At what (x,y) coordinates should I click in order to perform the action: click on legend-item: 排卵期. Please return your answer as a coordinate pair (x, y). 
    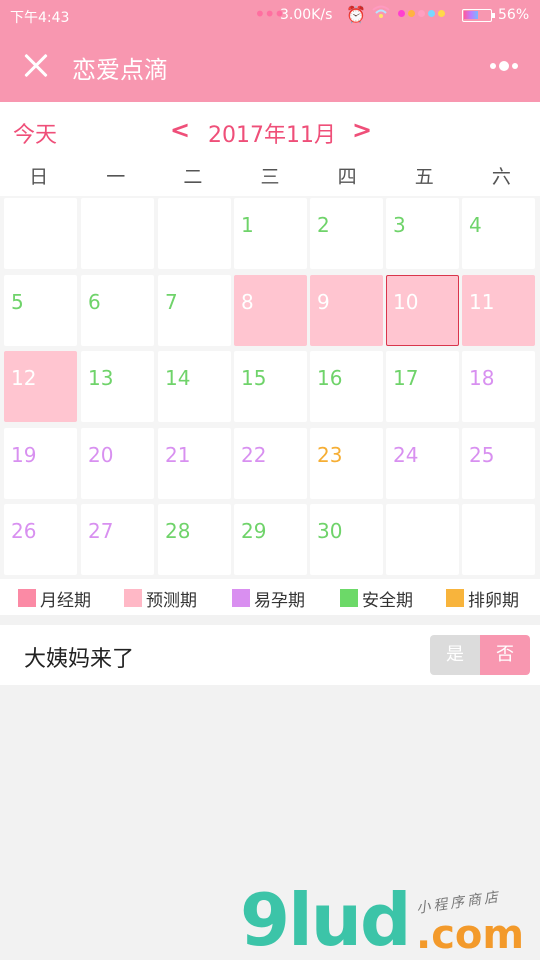
    Looking at the image, I should click on (482, 599).